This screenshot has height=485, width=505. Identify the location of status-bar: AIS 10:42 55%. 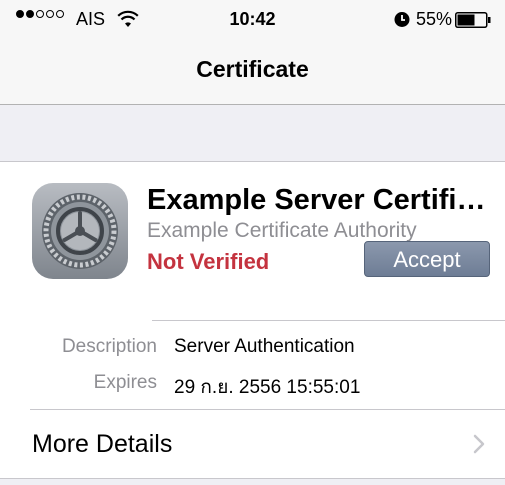
(252, 20).